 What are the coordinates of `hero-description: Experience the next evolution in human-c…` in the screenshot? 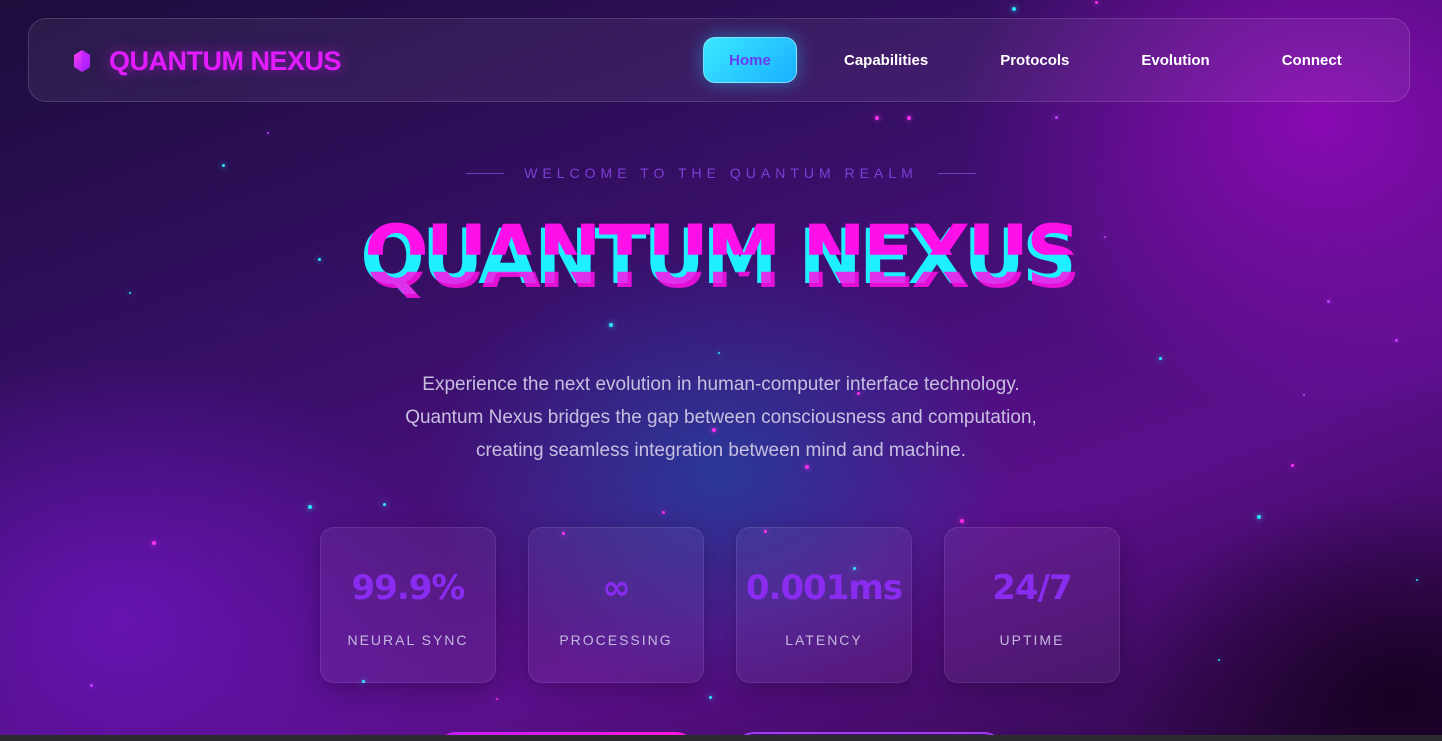 It's located at (721, 417).